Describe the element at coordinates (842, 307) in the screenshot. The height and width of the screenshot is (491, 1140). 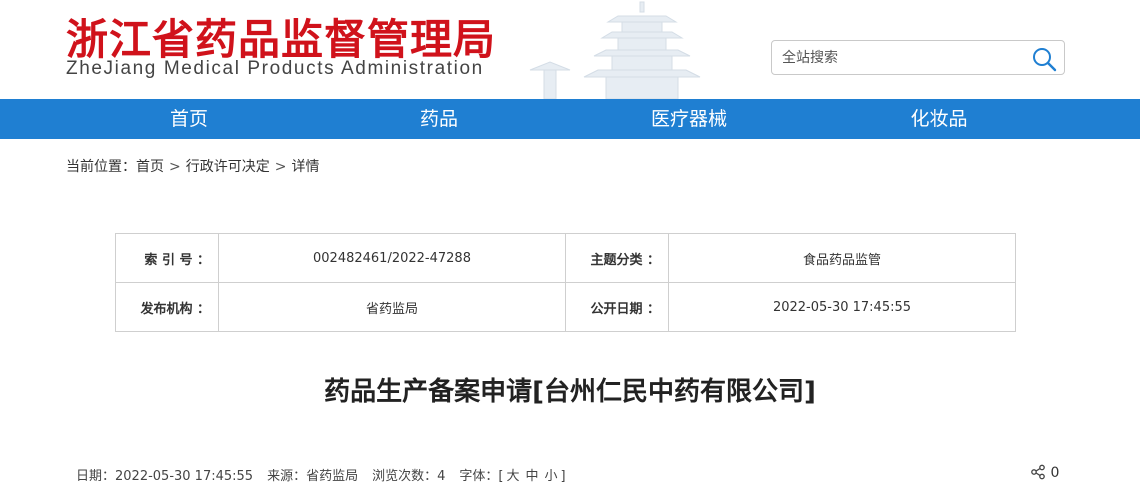
I see `publish-date-value: 2022-05-30 17:45:55` at that location.